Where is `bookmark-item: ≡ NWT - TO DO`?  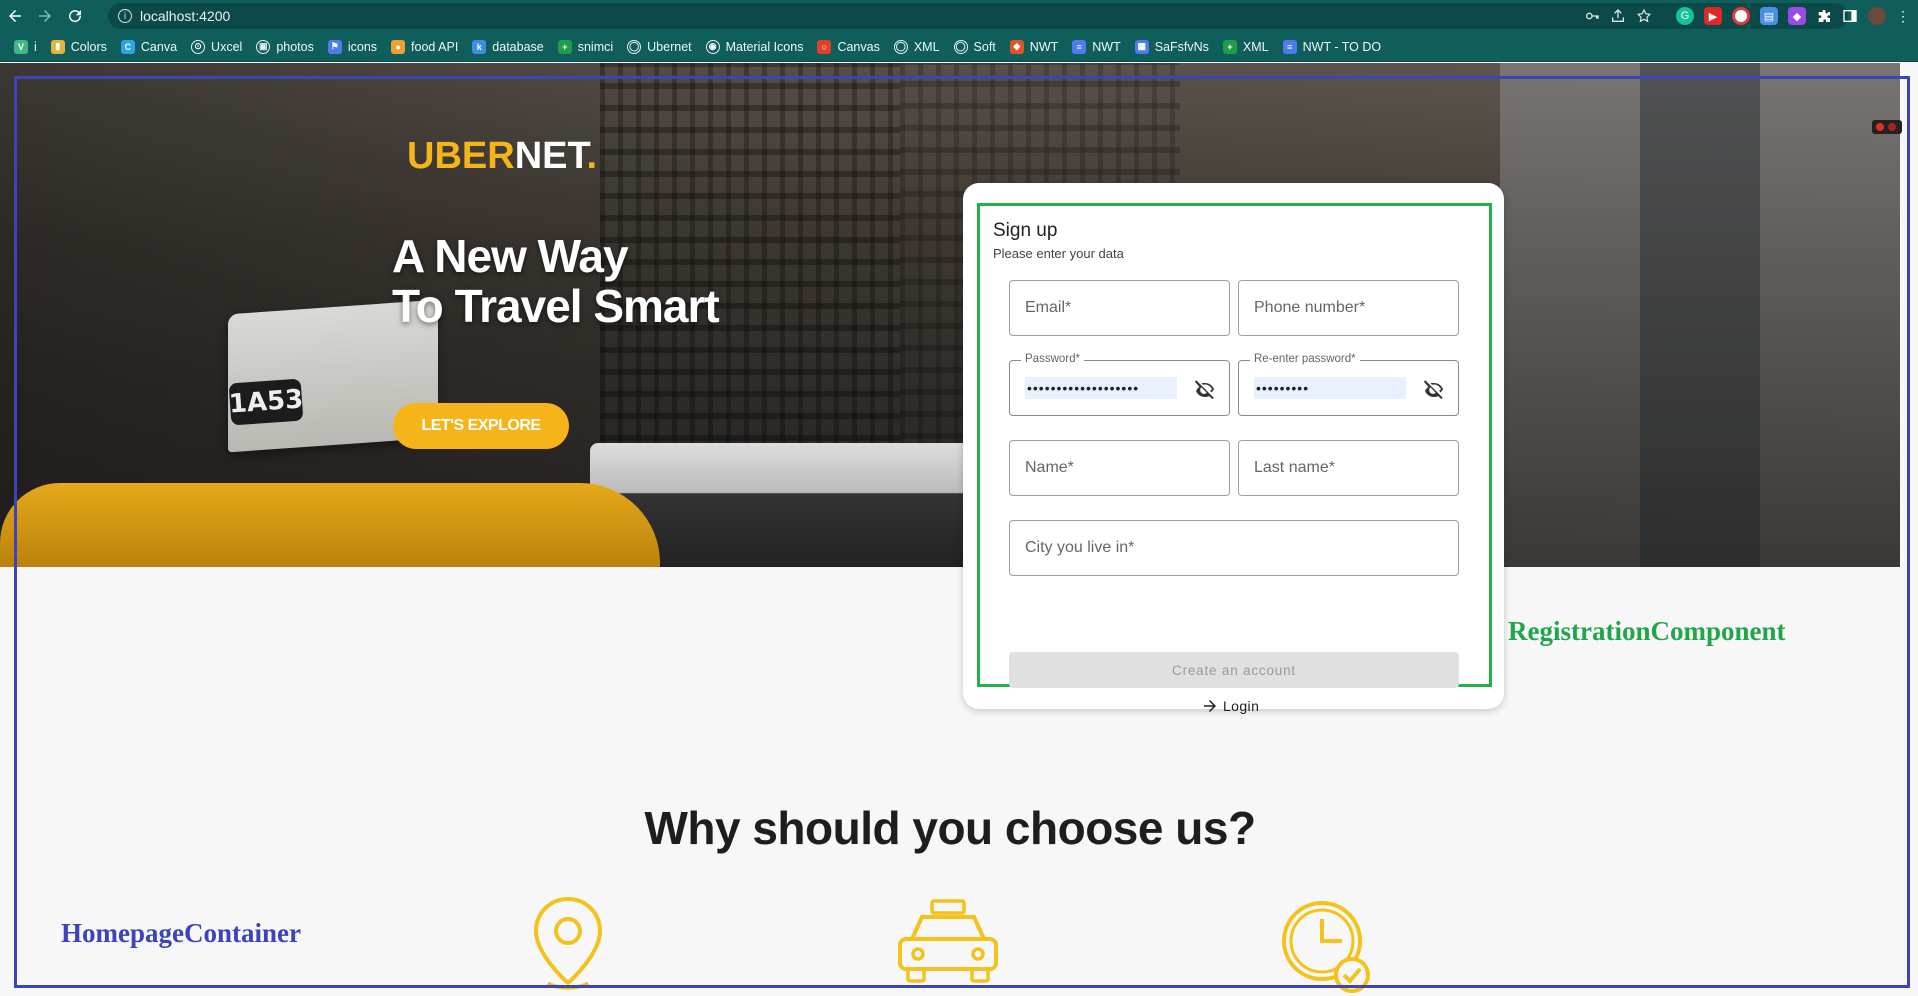 bookmark-item: ≡ NWT - TO DO is located at coordinates (1335, 46).